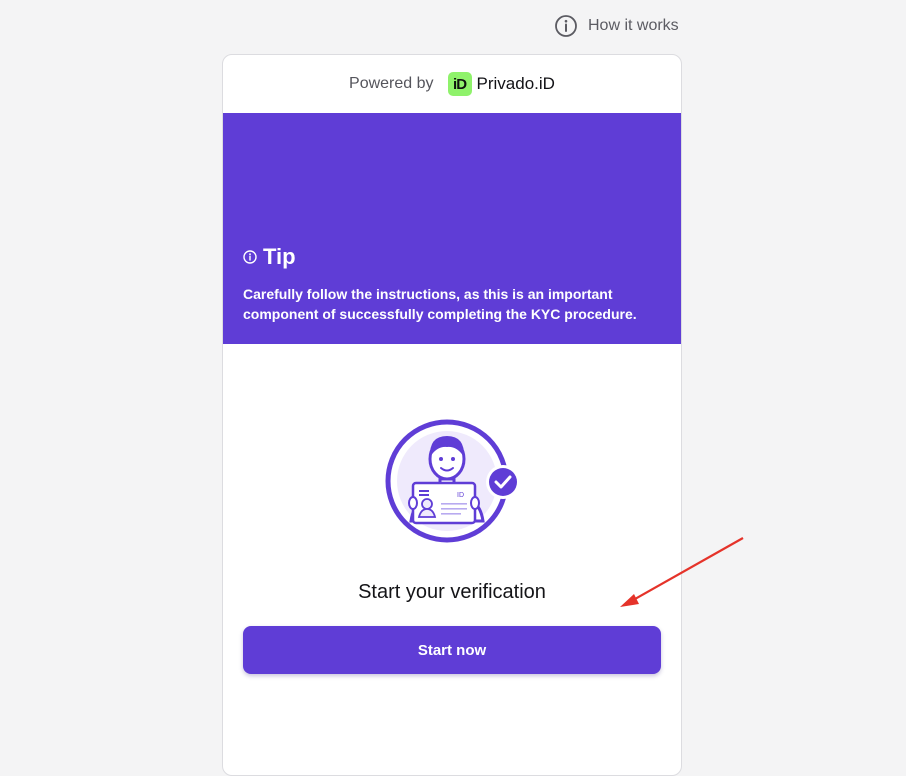 This screenshot has height=776, width=906. What do you see at coordinates (453, 483) in the screenshot?
I see `id-card-verification-illustration: ID` at bounding box center [453, 483].